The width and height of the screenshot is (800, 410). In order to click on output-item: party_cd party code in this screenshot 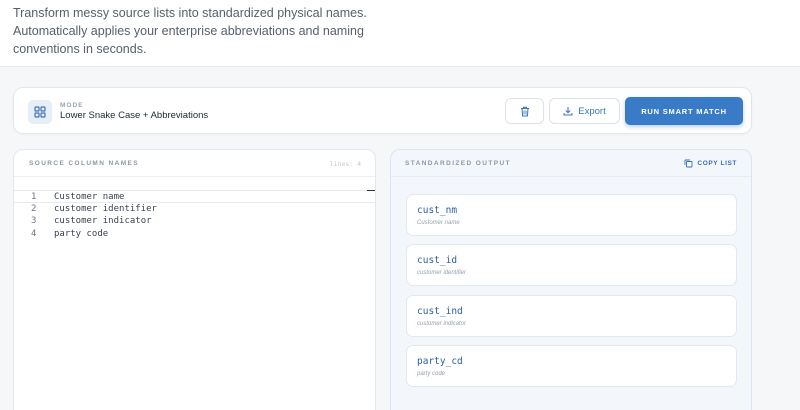, I will do `click(571, 366)`.